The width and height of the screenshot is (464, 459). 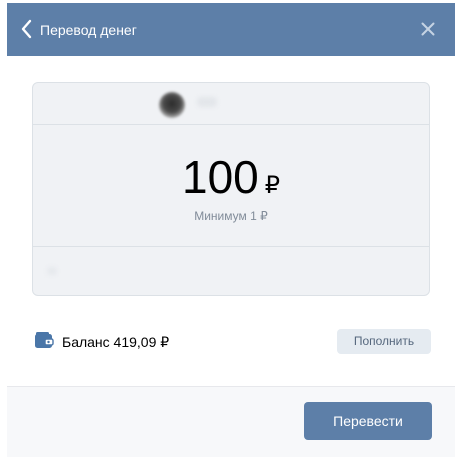 What do you see at coordinates (231, 271) in the screenshot?
I see `comment-field` at bounding box center [231, 271].